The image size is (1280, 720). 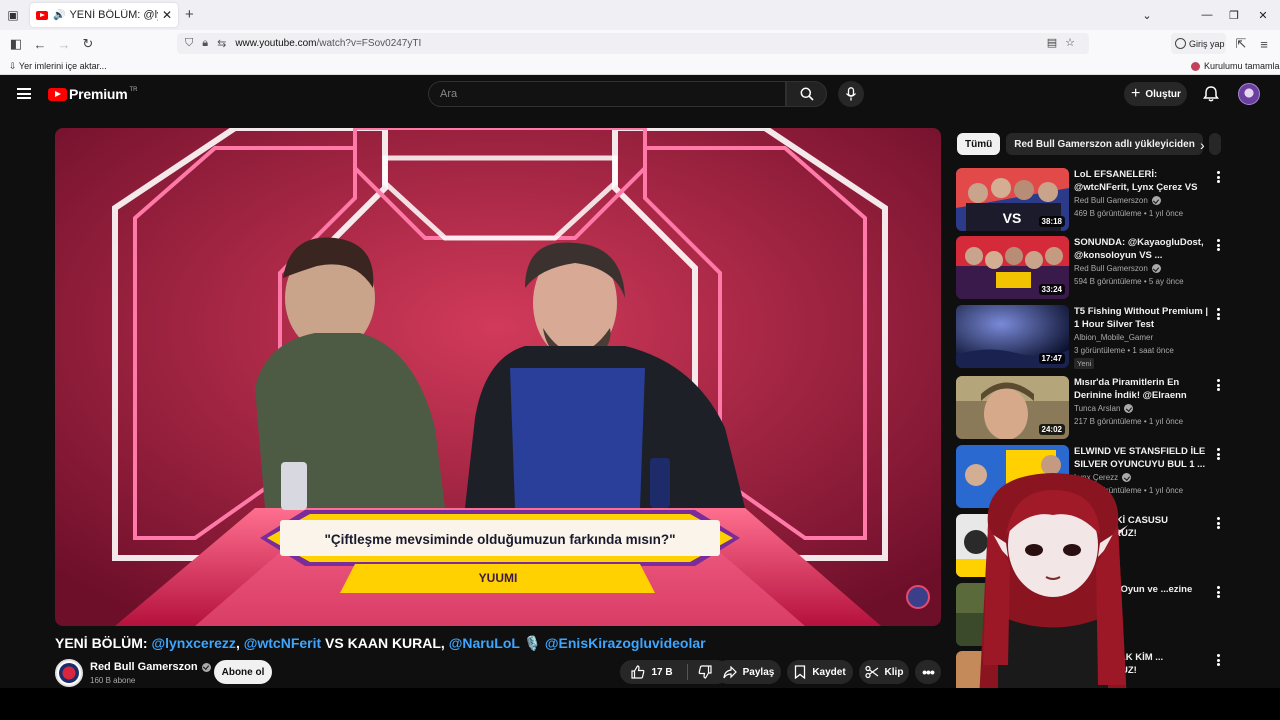 What do you see at coordinates (1211, 94) in the screenshot?
I see `notifications-bell-icon` at bounding box center [1211, 94].